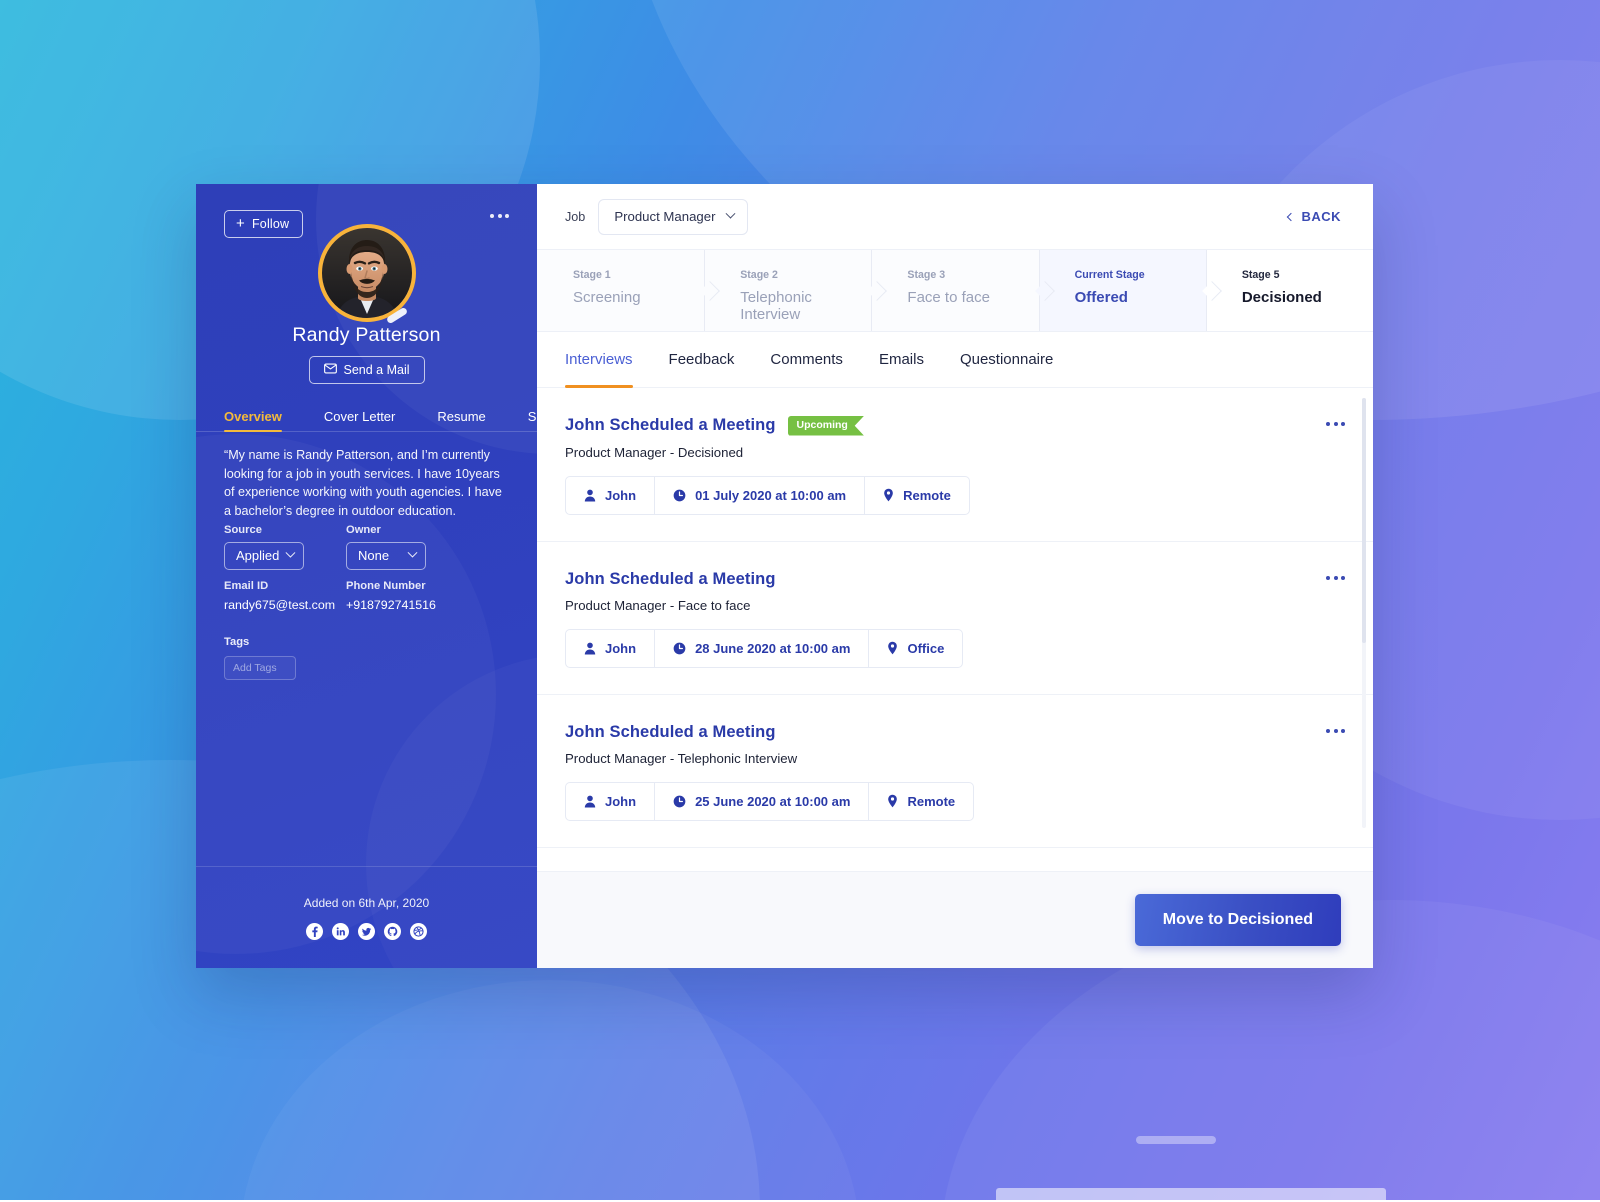  I want to click on add-tags-input, so click(260, 668).